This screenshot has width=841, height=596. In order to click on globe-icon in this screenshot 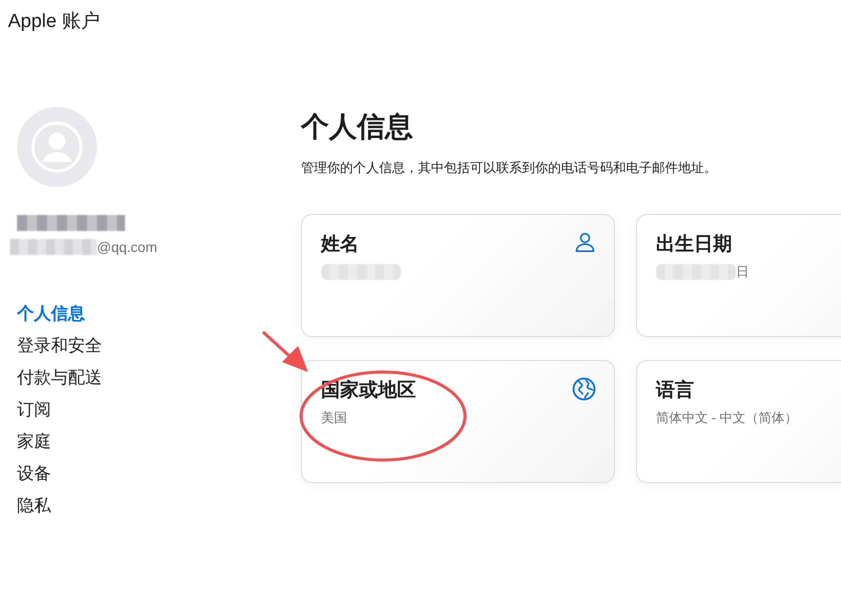, I will do `click(584, 389)`.